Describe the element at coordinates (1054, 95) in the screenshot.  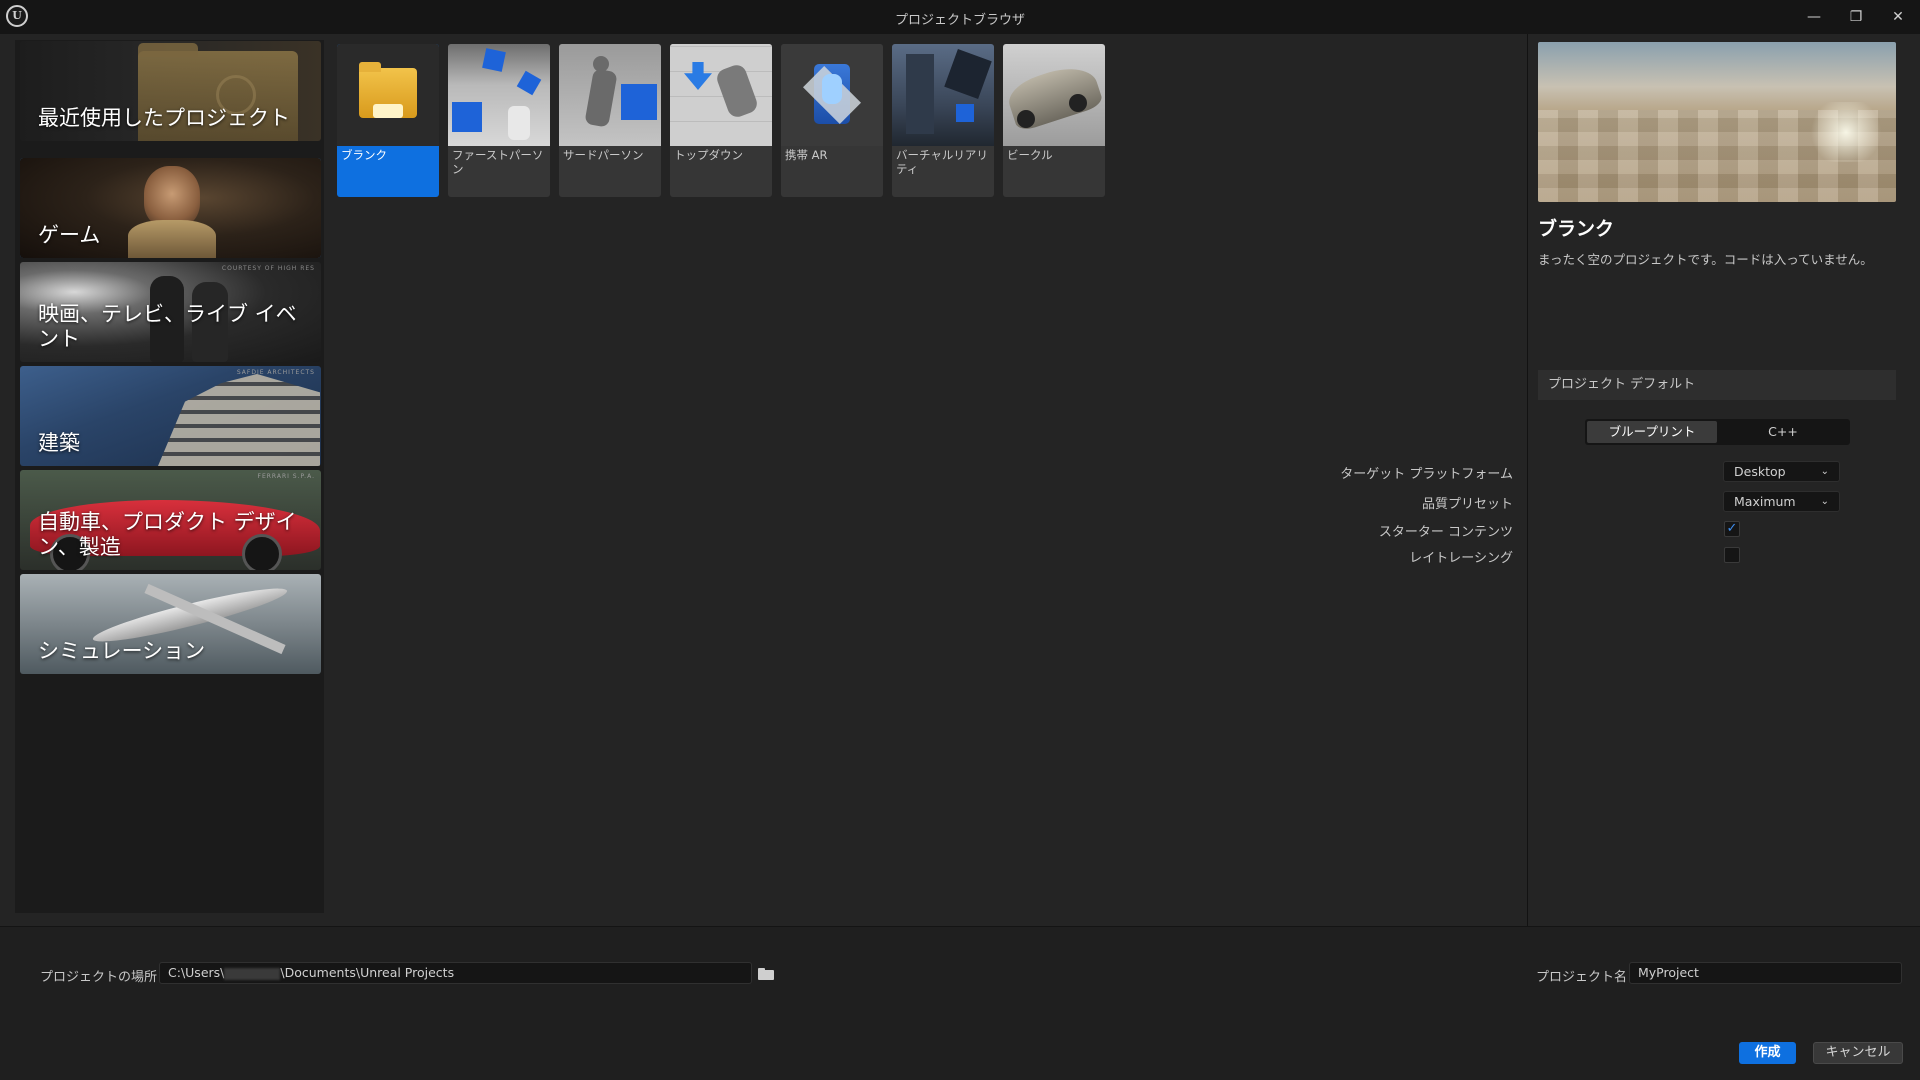
I see `vehicle-thumb` at that location.